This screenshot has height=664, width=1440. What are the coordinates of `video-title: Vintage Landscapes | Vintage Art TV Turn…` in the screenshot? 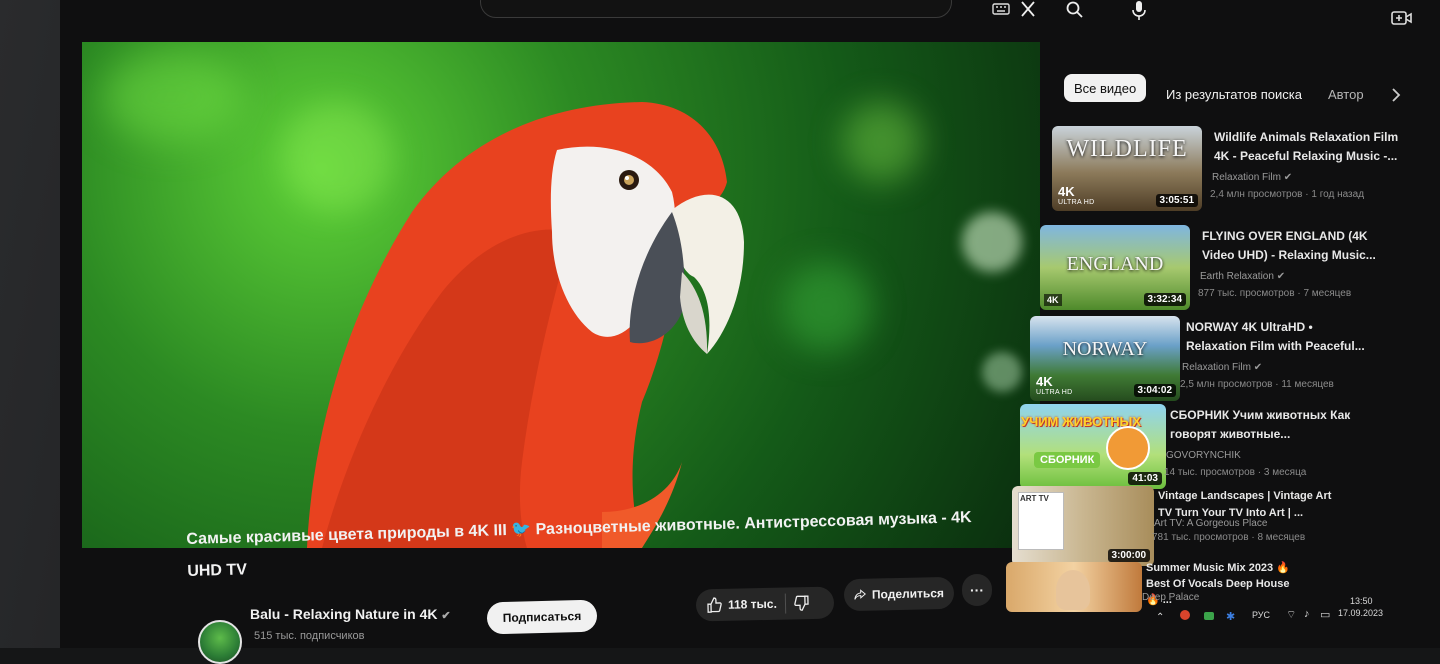 It's located at (1253, 505).